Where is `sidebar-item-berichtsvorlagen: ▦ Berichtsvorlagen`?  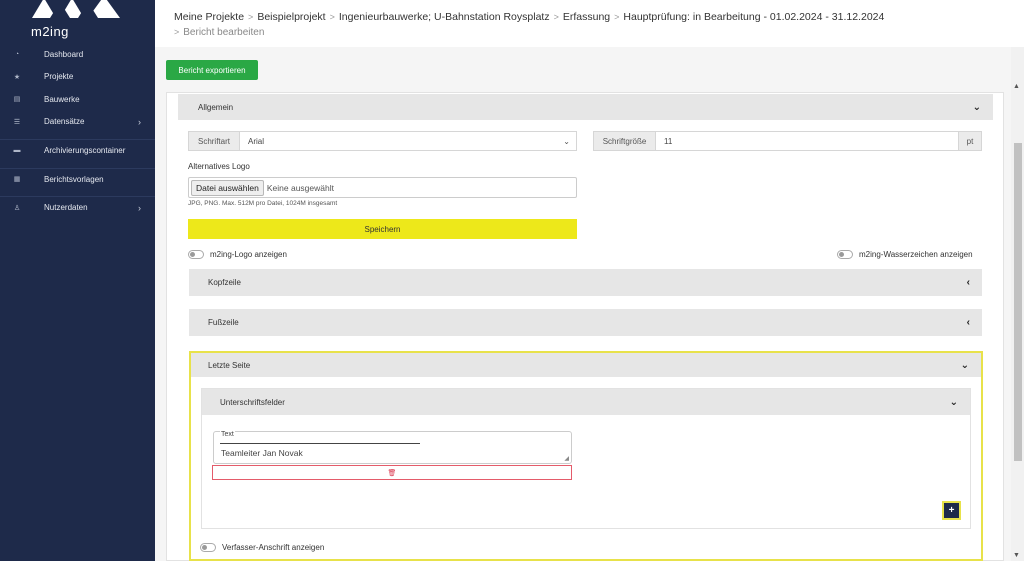 sidebar-item-berichtsvorlagen: ▦ Berichtsvorlagen is located at coordinates (77, 179).